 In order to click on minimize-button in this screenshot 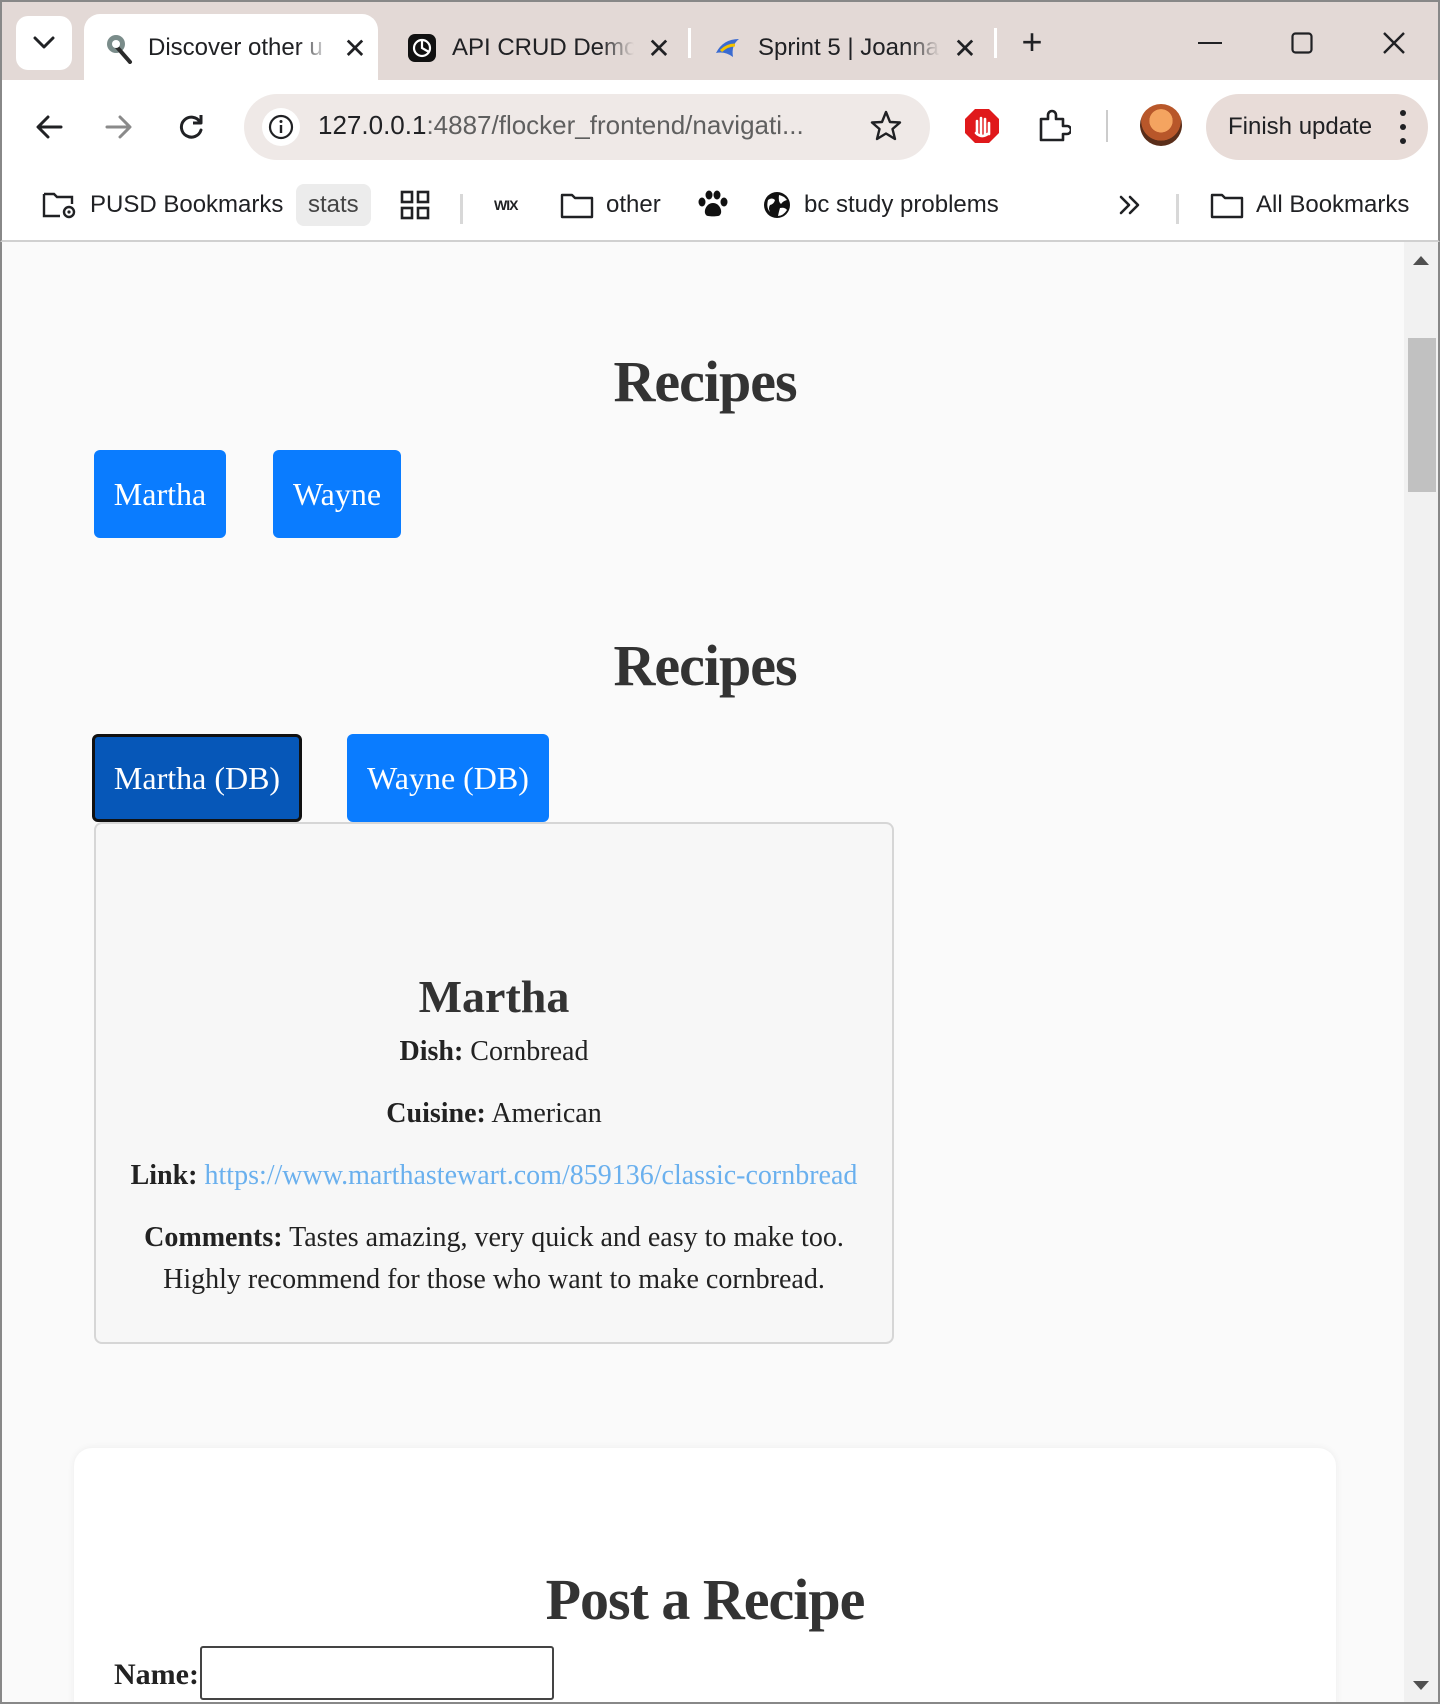, I will do `click(1210, 43)`.